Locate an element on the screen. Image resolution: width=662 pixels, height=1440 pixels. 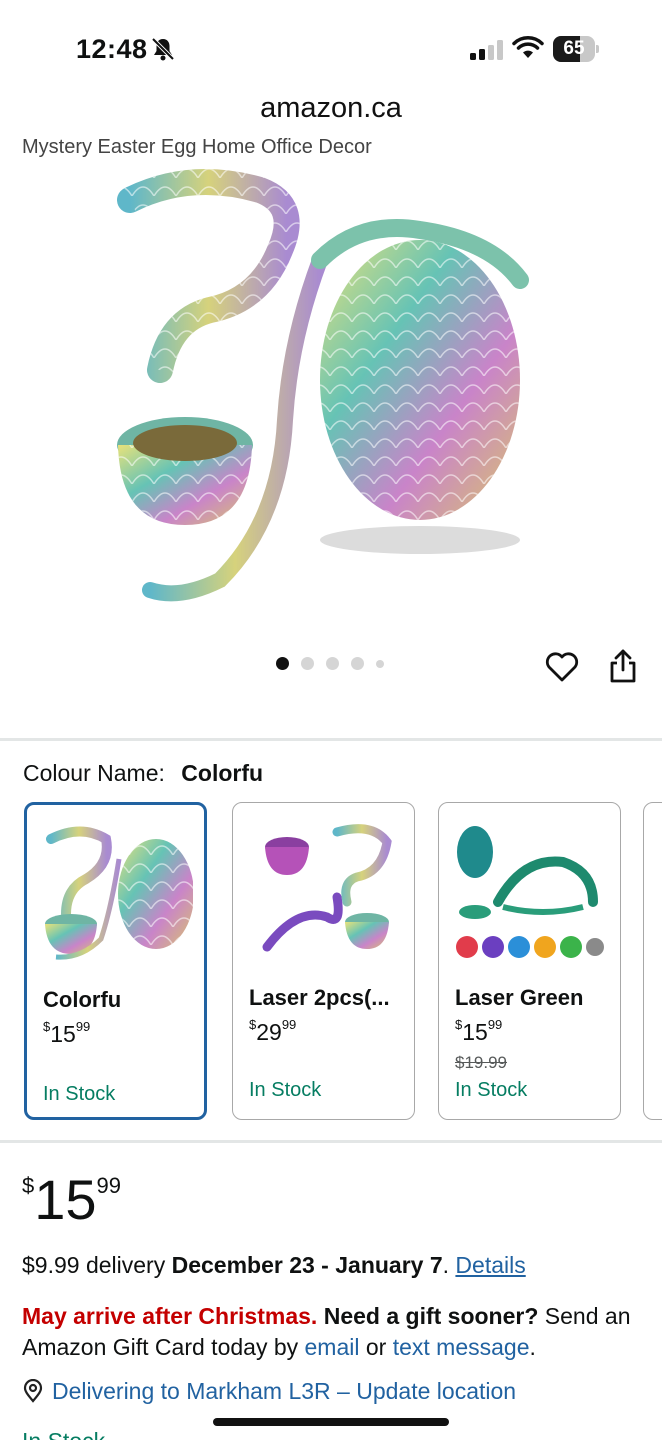
colour-selector-label: Colour Name: Colorfu is located at coordinates (143, 773).